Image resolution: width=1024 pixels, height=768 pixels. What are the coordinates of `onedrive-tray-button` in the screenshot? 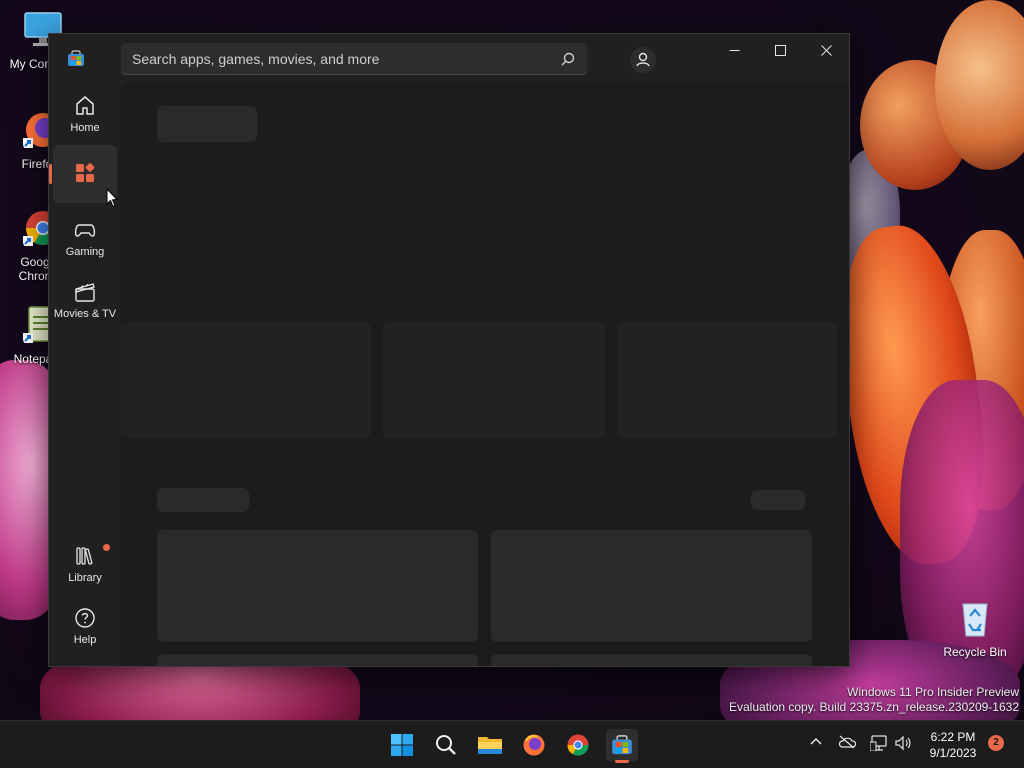 It's located at (847, 744).